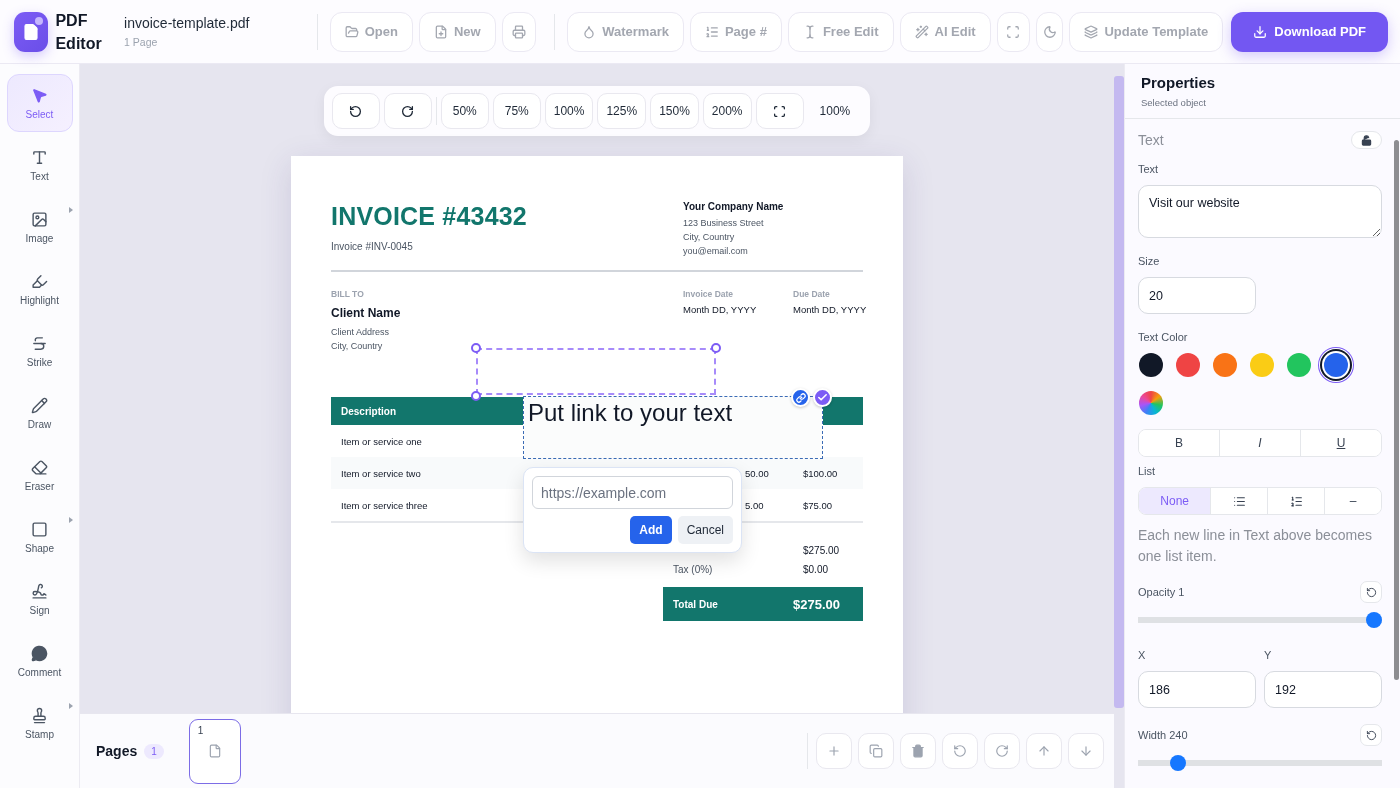 This screenshot has width=1400, height=788. I want to click on client-name: Client Name, so click(366, 313).